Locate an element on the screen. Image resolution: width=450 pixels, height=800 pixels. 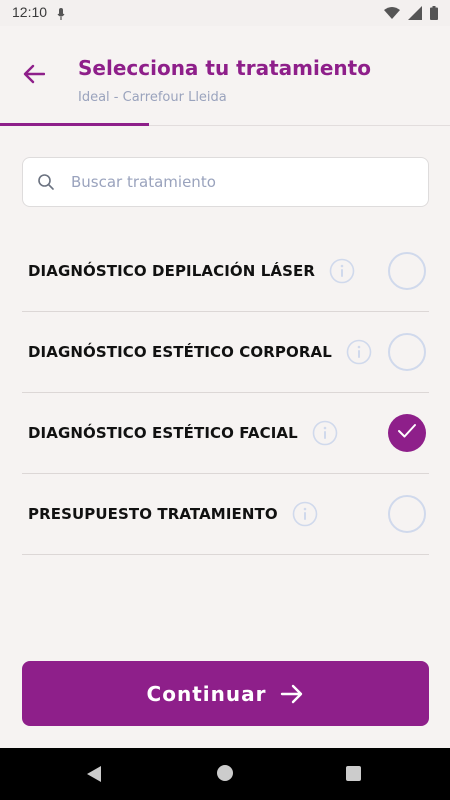
nav-recents-icon is located at coordinates (353, 773).